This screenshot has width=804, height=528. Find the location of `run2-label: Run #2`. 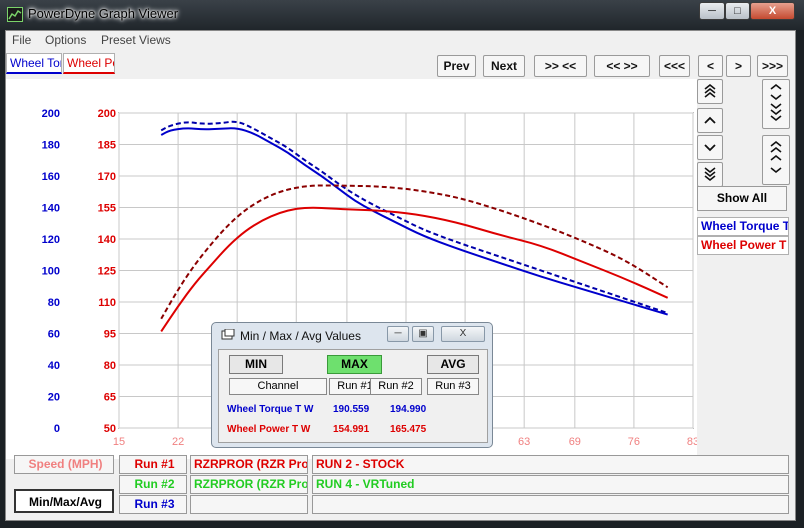

run2-label: Run #2 is located at coordinates (153, 484).